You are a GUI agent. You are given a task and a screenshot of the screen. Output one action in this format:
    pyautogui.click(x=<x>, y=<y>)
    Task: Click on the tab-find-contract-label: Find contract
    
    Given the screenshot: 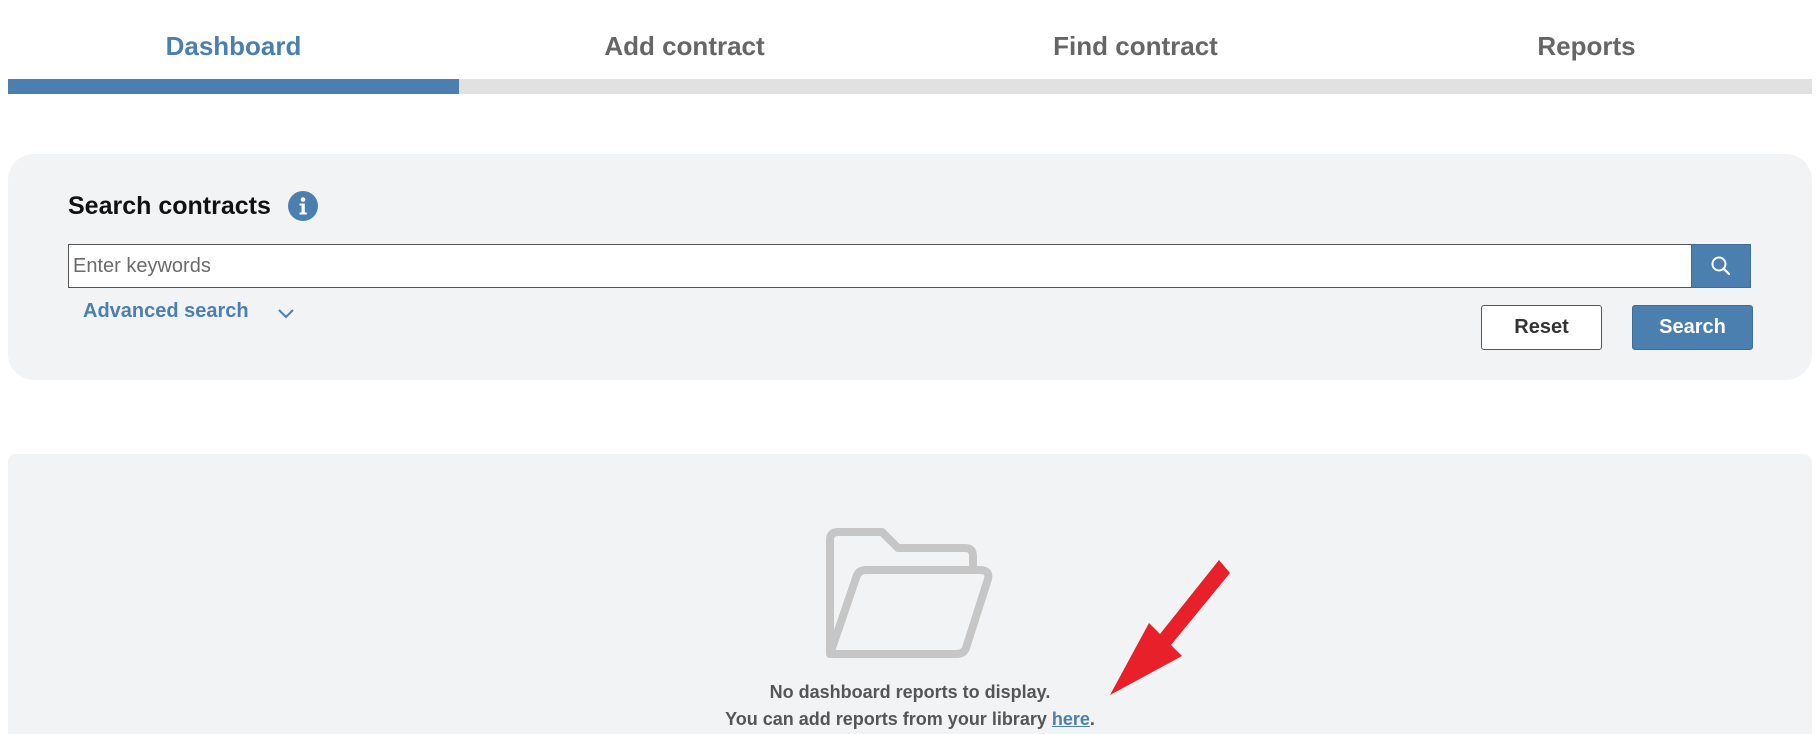 What is the action you would take?
    pyautogui.click(x=1135, y=46)
    